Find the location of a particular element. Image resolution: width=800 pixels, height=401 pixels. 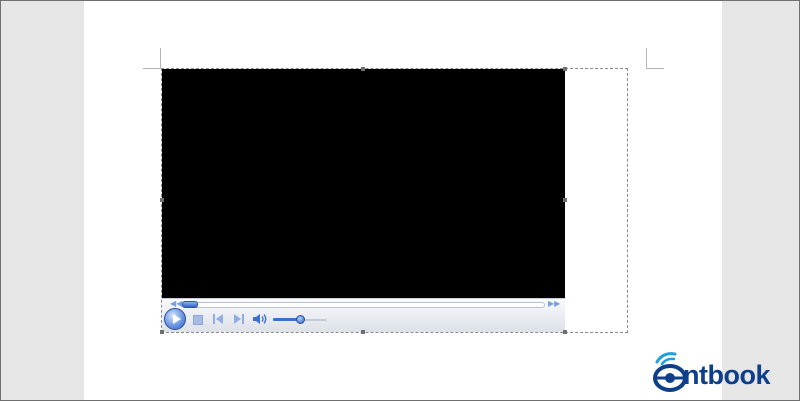

resize-handle-left is located at coordinates (162, 200).